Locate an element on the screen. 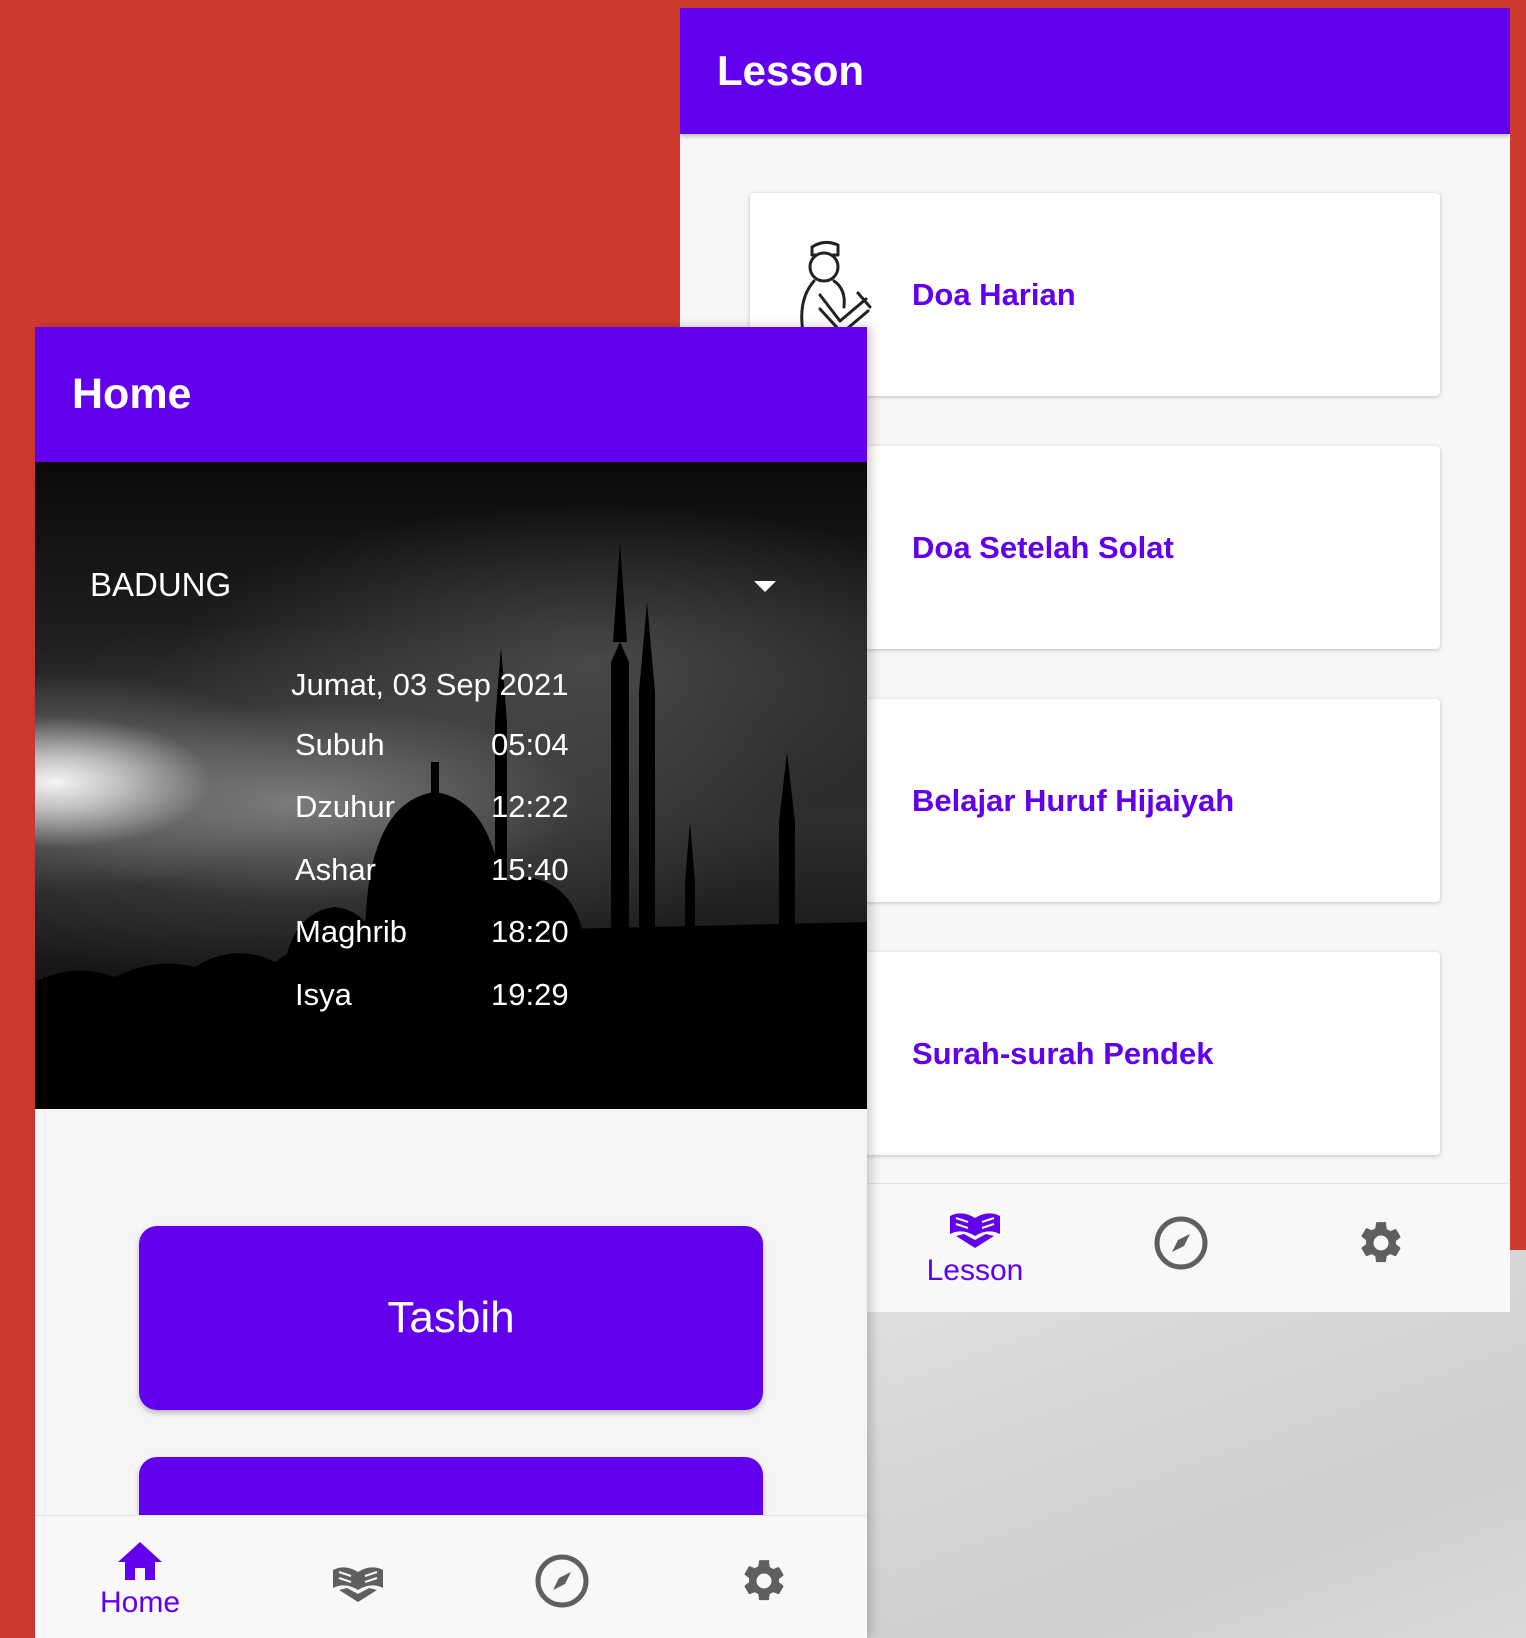 Image resolution: width=1526 pixels, height=1638 pixels. lesson-title: Lesson is located at coordinates (791, 70).